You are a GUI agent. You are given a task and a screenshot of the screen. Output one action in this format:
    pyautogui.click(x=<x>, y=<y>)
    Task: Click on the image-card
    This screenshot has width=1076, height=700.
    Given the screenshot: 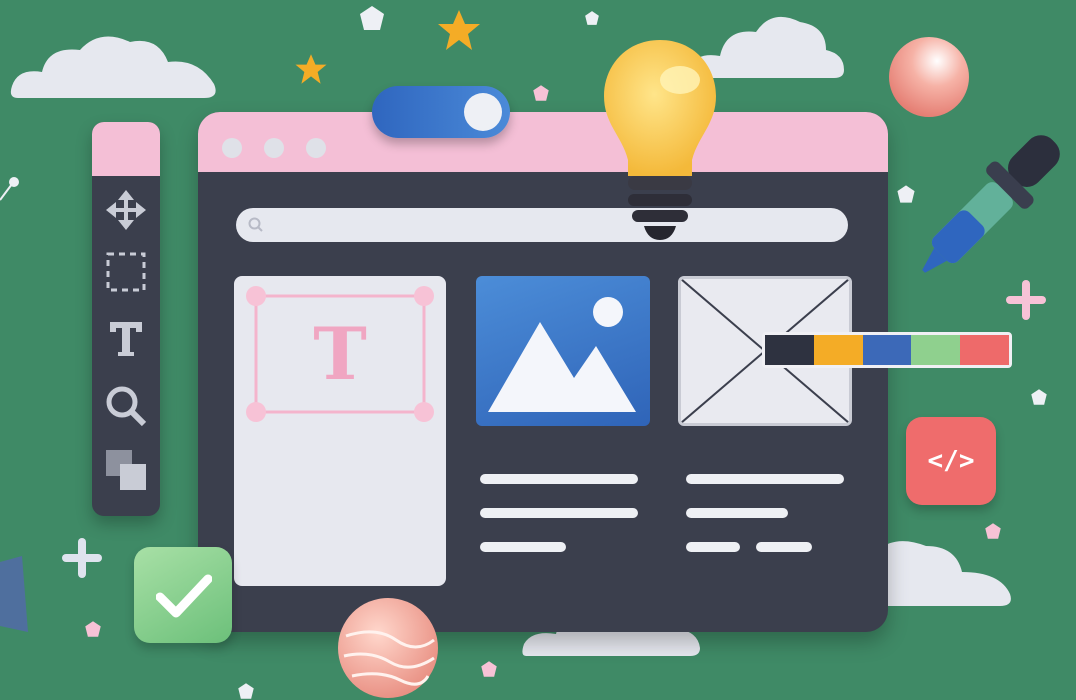 What is the action you would take?
    pyautogui.click(x=563, y=351)
    